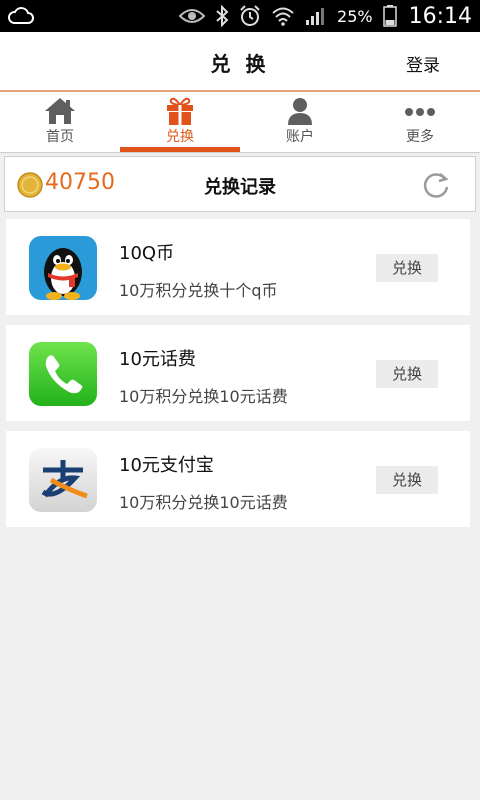  I want to click on tab-account: 账户, so click(300, 122).